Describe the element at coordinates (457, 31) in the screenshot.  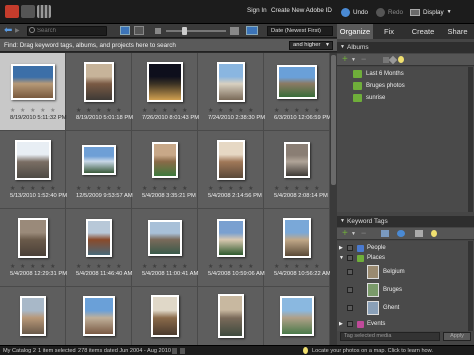
I see `tab-share: Share` at that location.